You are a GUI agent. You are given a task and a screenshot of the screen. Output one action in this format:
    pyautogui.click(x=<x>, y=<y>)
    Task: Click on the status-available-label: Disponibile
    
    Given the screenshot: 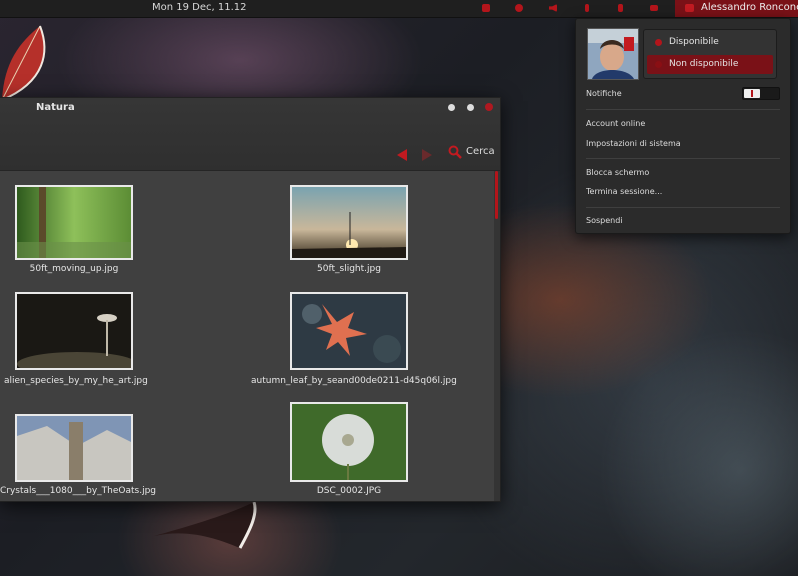 What is the action you would take?
    pyautogui.click(x=694, y=42)
    